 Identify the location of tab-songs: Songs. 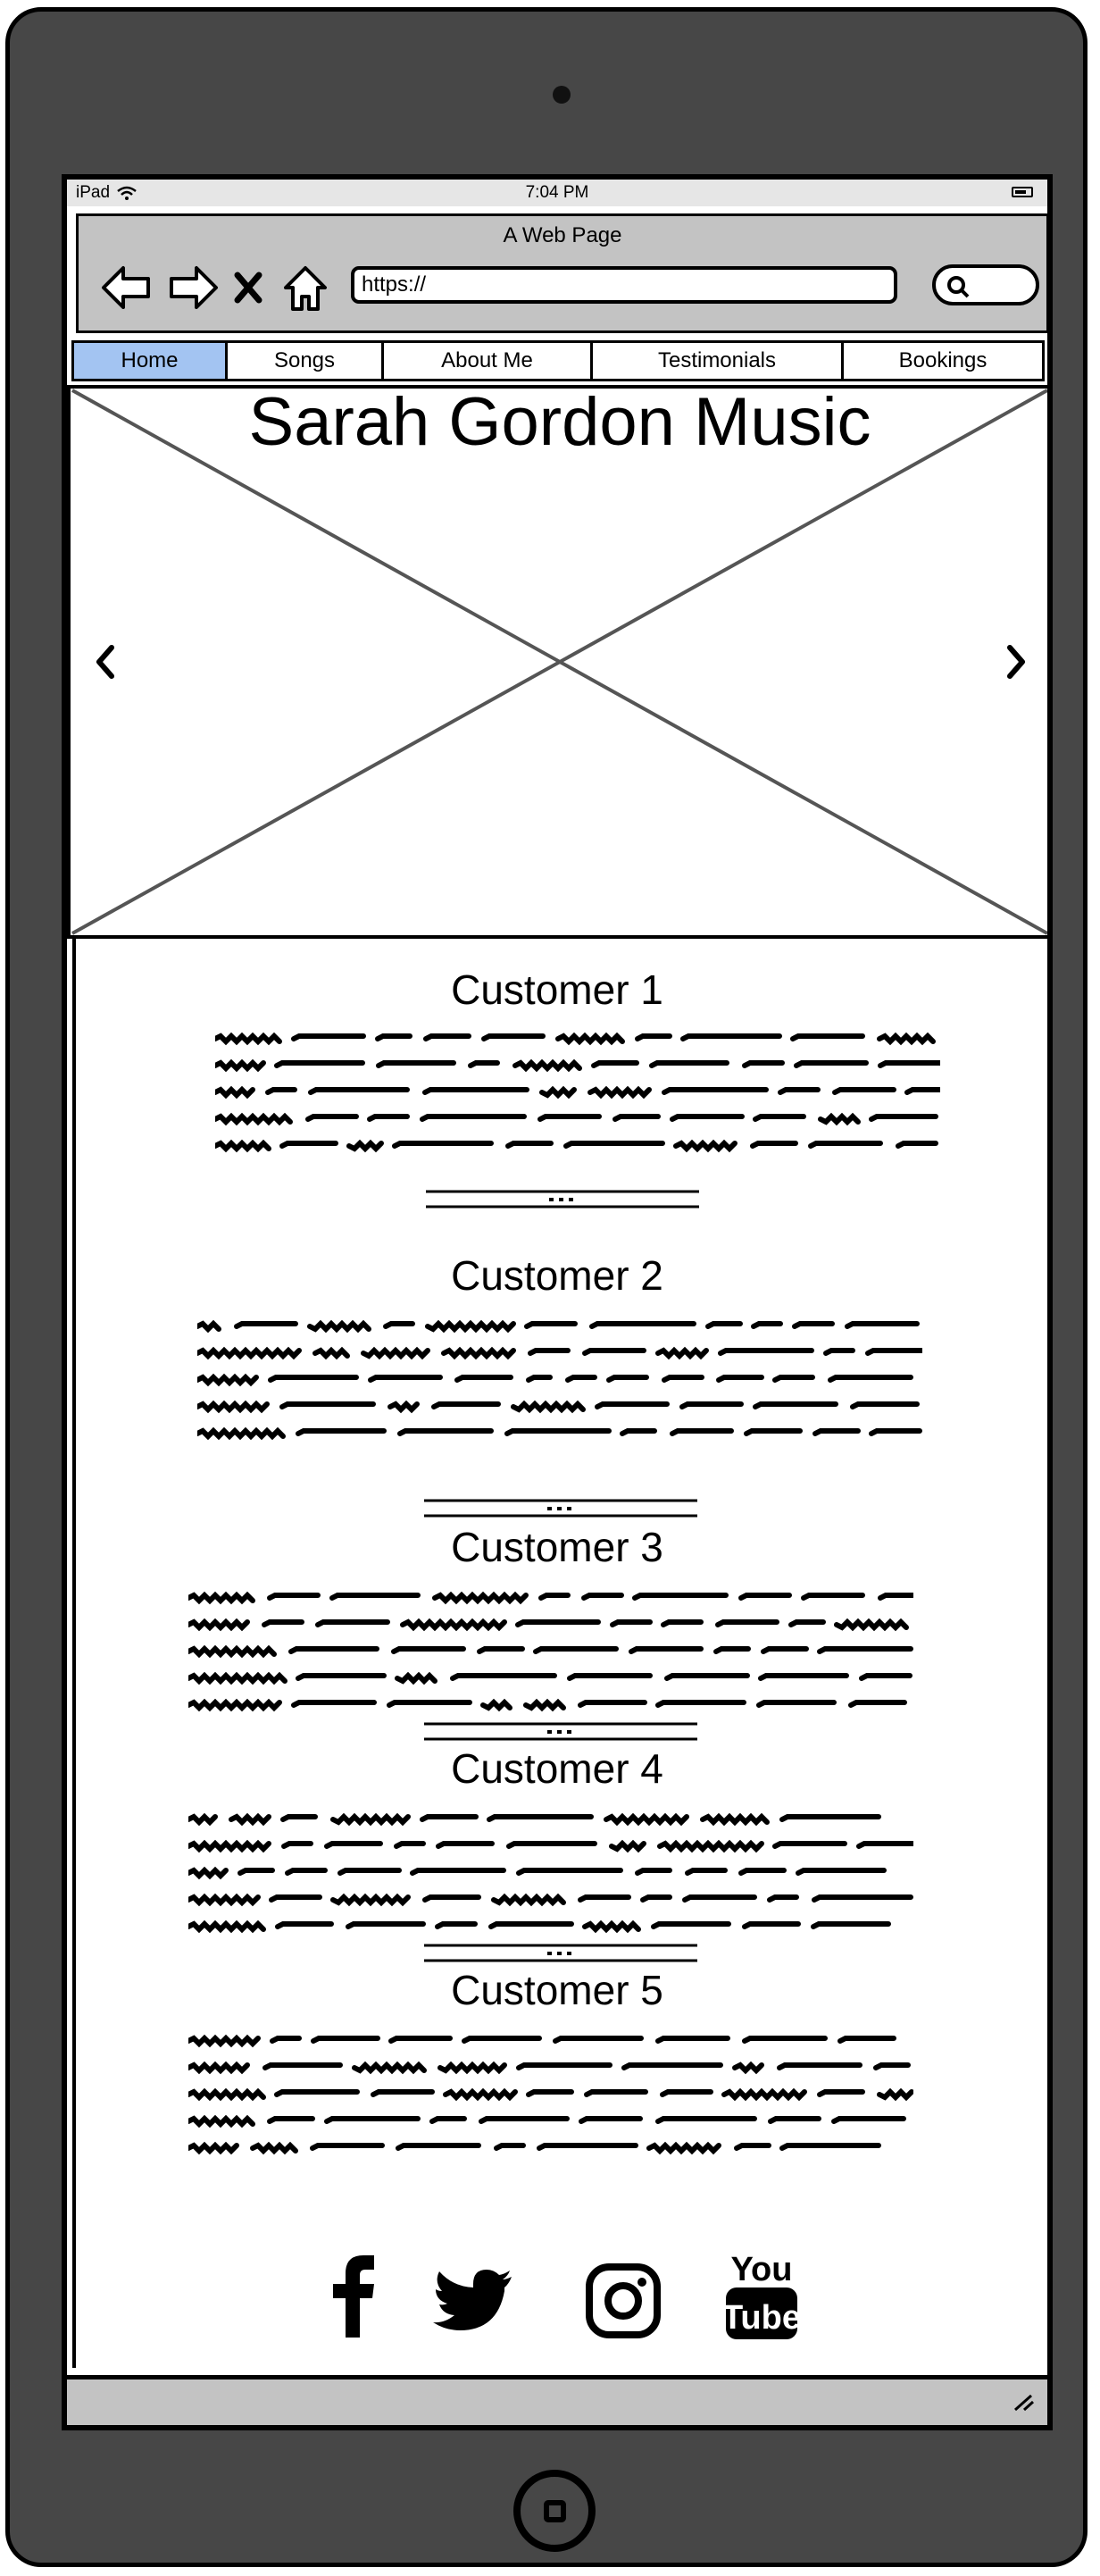
(305, 361).